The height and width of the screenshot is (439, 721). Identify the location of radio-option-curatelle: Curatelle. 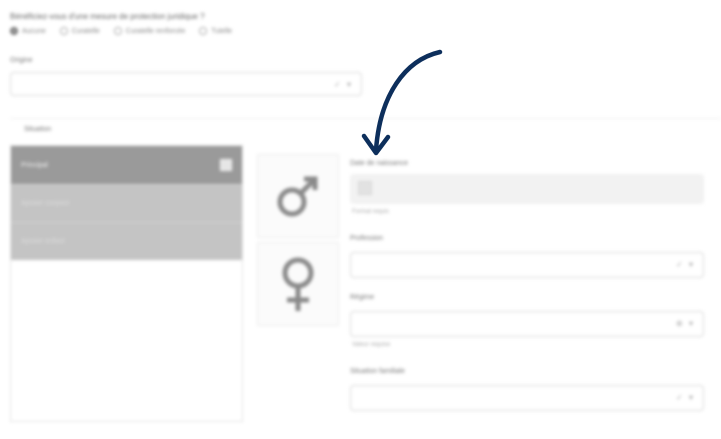
(79, 31).